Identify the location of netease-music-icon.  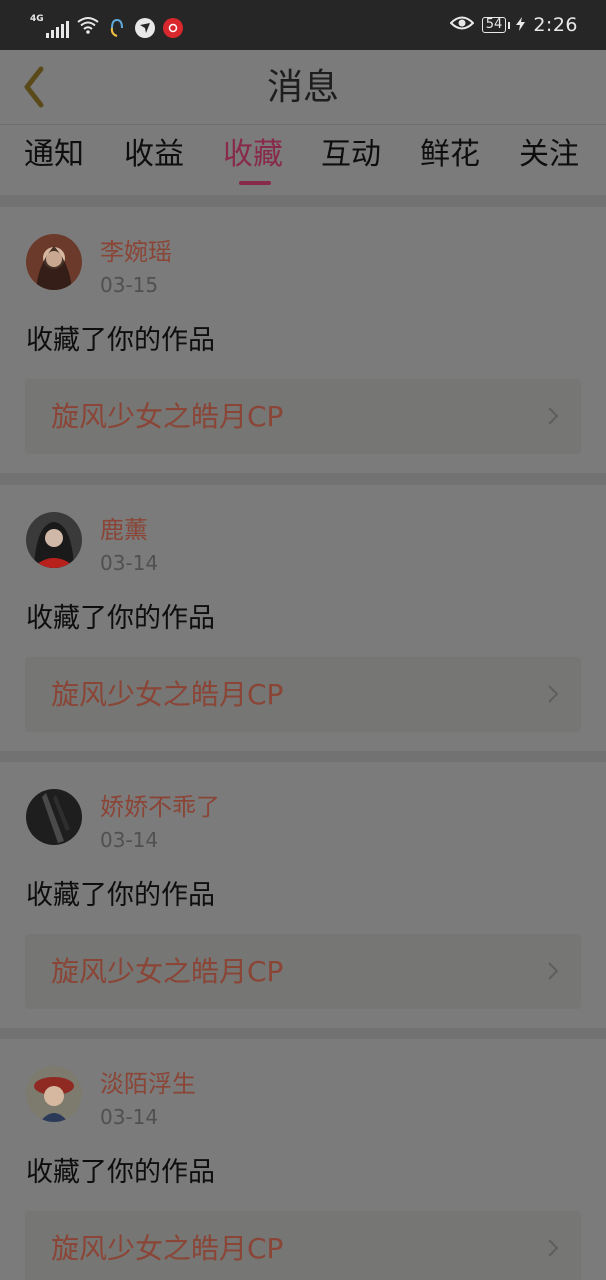
(172, 28).